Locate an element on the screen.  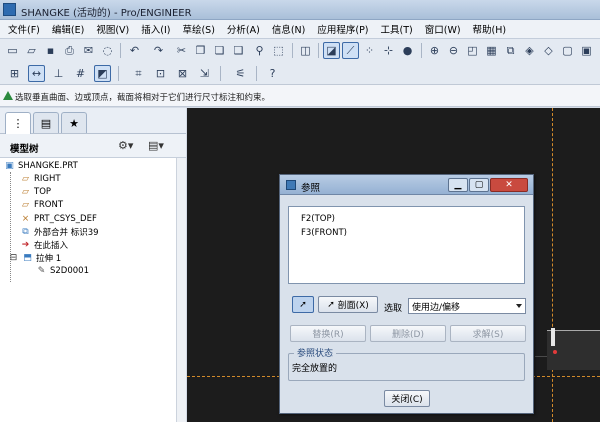
reference-item: F2(TOP) is located at coordinates (318, 219).